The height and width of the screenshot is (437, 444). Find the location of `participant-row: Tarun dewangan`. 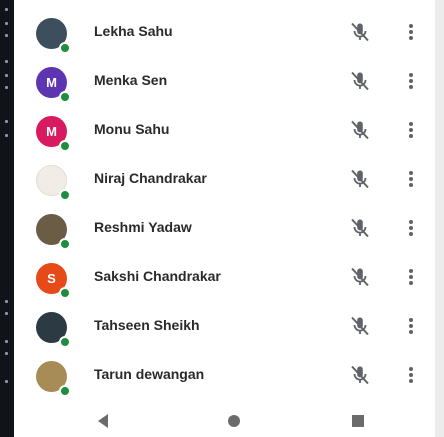

participant-row: Tarun dewangan is located at coordinates (224, 375).